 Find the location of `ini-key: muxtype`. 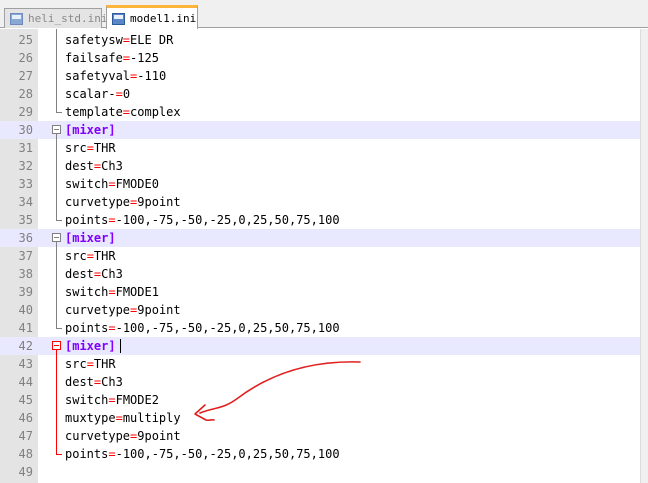

ini-key: muxtype is located at coordinates (90, 418).